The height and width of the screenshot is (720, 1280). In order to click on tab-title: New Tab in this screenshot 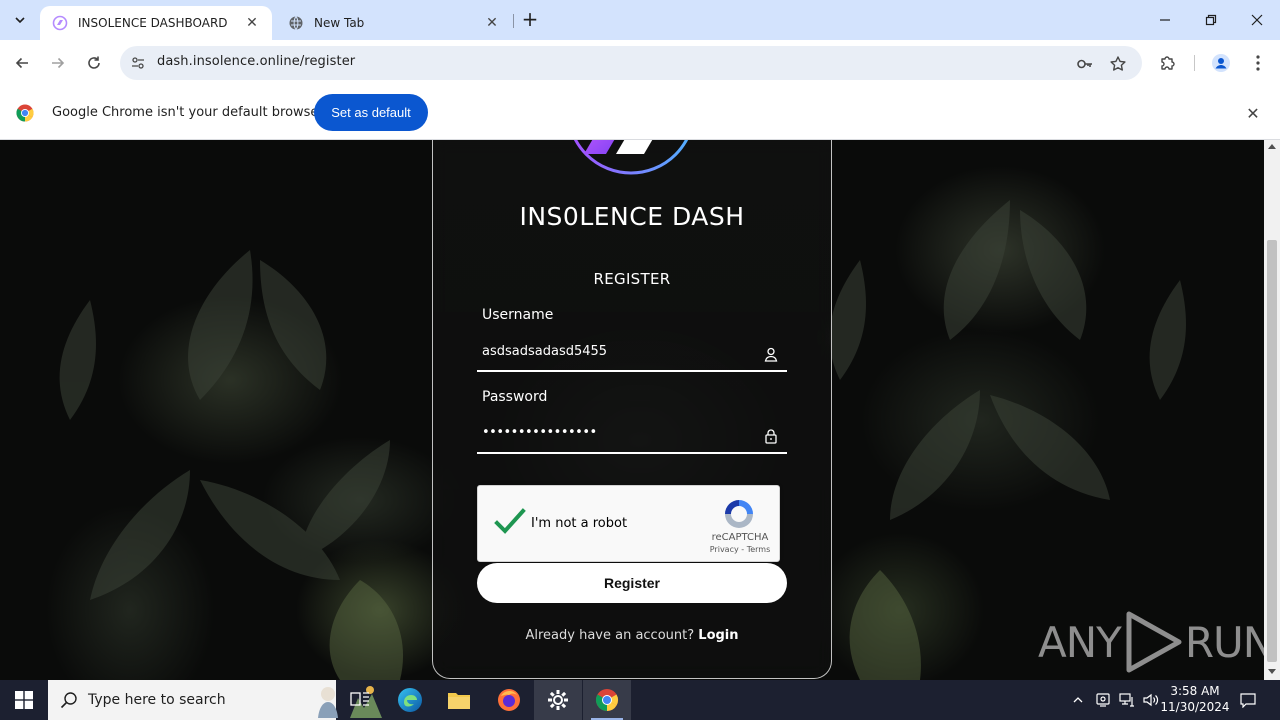, I will do `click(339, 23)`.